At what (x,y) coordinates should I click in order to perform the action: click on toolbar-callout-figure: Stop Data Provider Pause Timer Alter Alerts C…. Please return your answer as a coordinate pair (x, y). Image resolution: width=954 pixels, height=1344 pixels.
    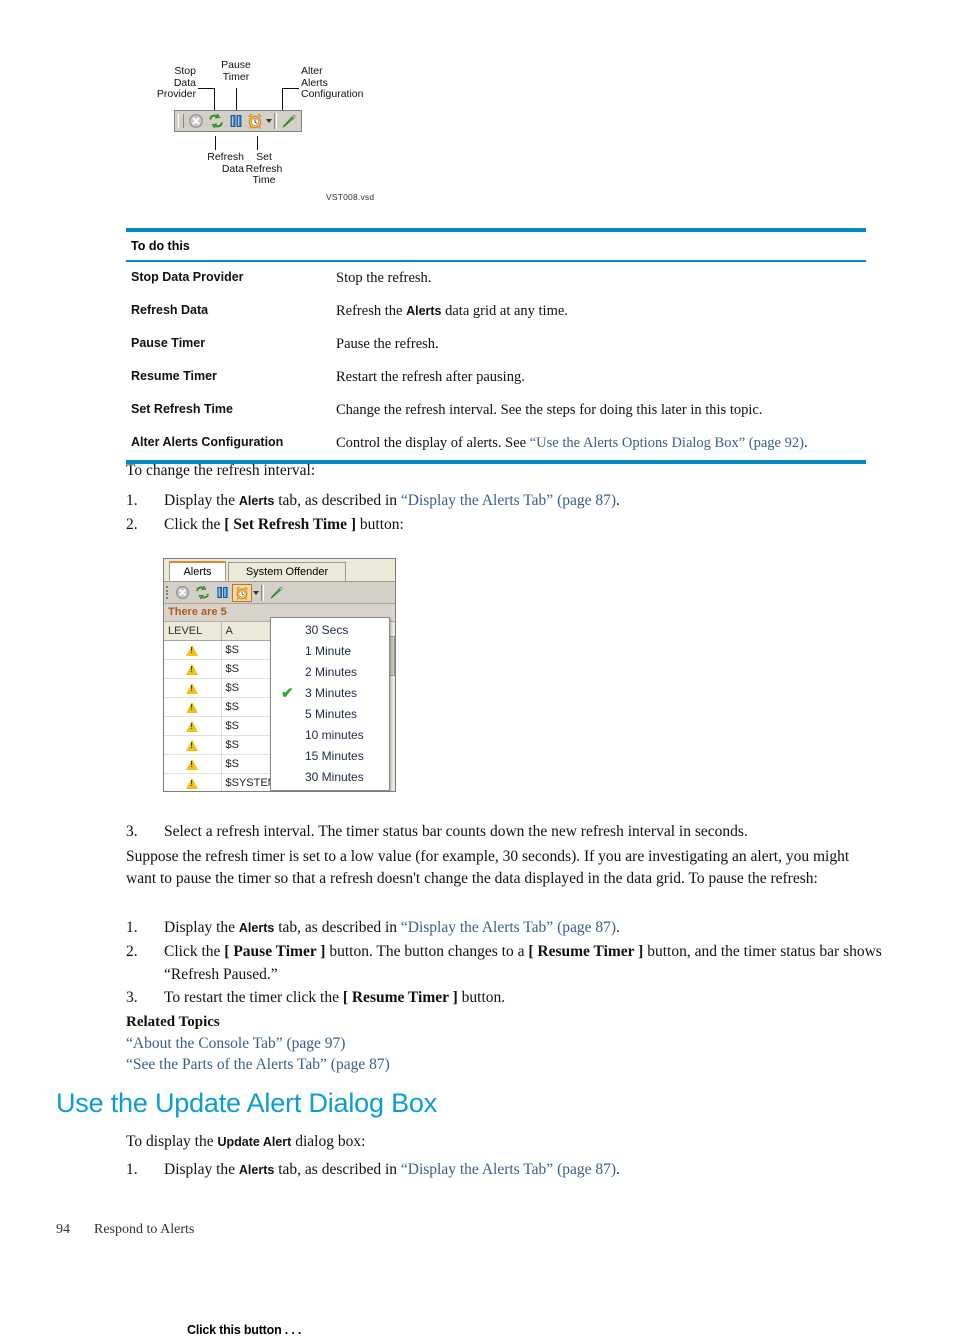
    Looking at the image, I should click on (326, 134).